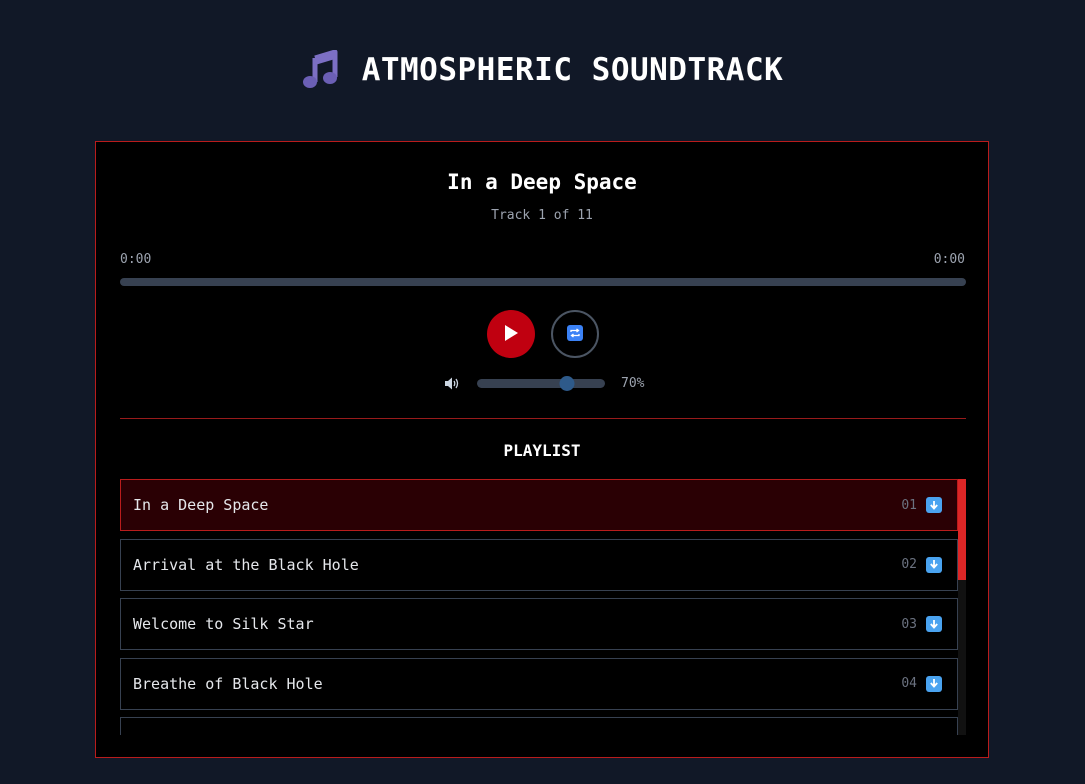 The width and height of the screenshot is (1085, 784). Describe the element at coordinates (542, 182) in the screenshot. I see `track-title: In a Deep Space` at that location.